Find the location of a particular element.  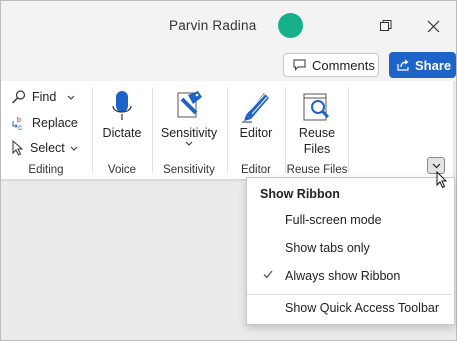

find-label: Find is located at coordinates (44, 97).